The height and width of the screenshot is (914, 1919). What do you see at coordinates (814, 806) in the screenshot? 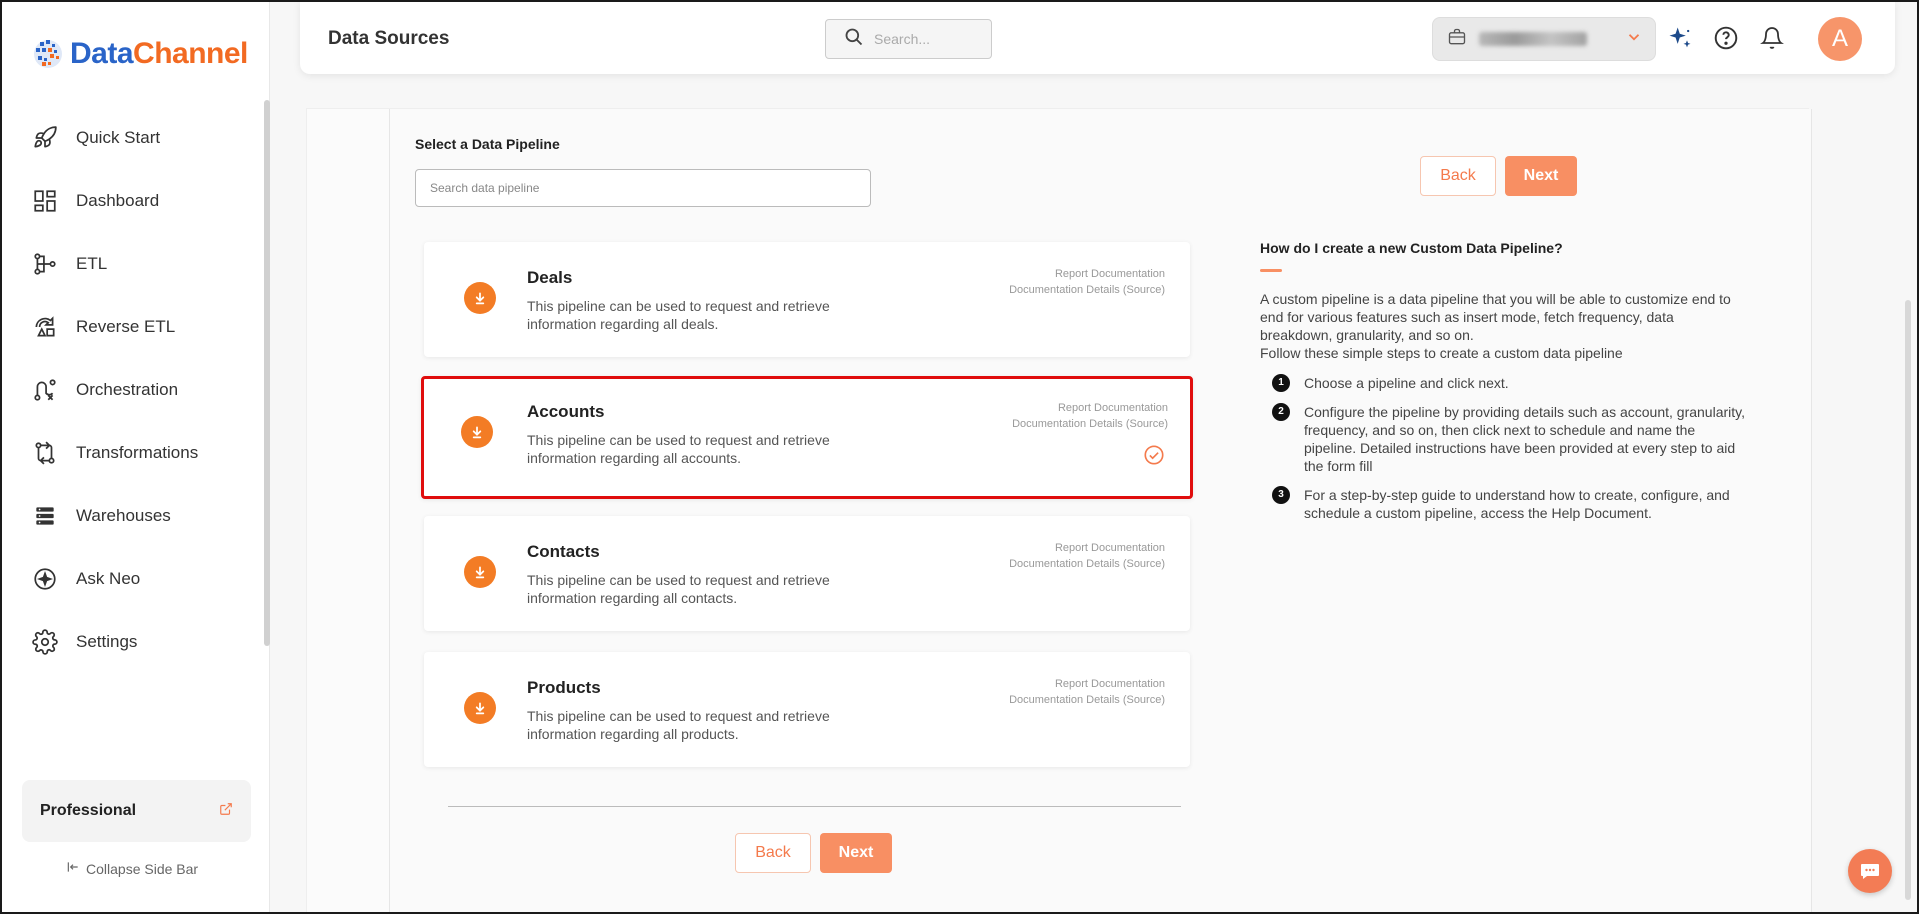
I see `divider` at bounding box center [814, 806].